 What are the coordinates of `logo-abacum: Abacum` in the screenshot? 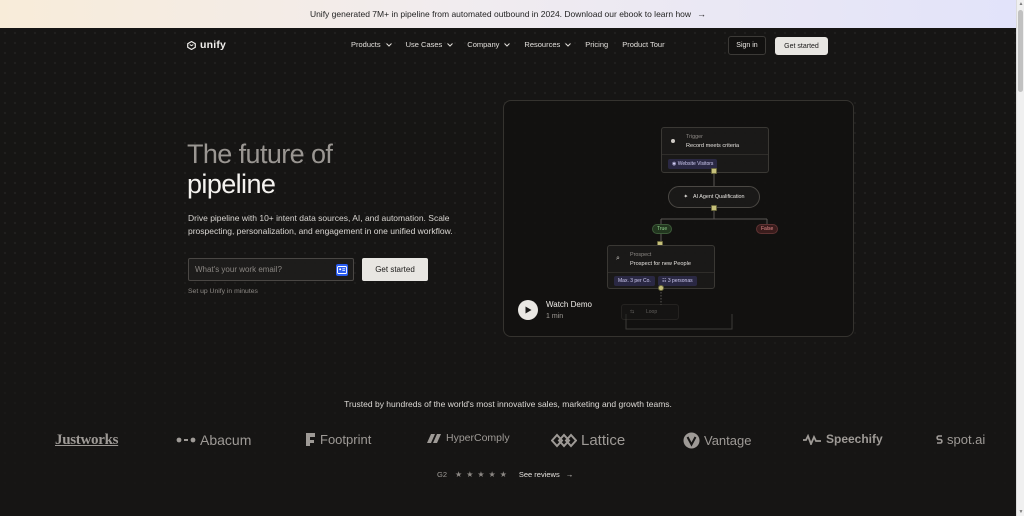 It's located at (213, 440).